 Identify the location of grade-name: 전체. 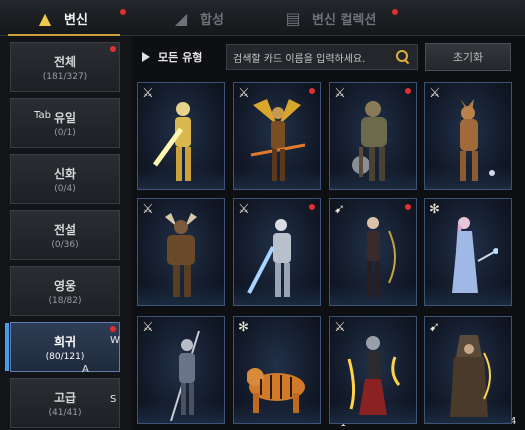
(65, 61).